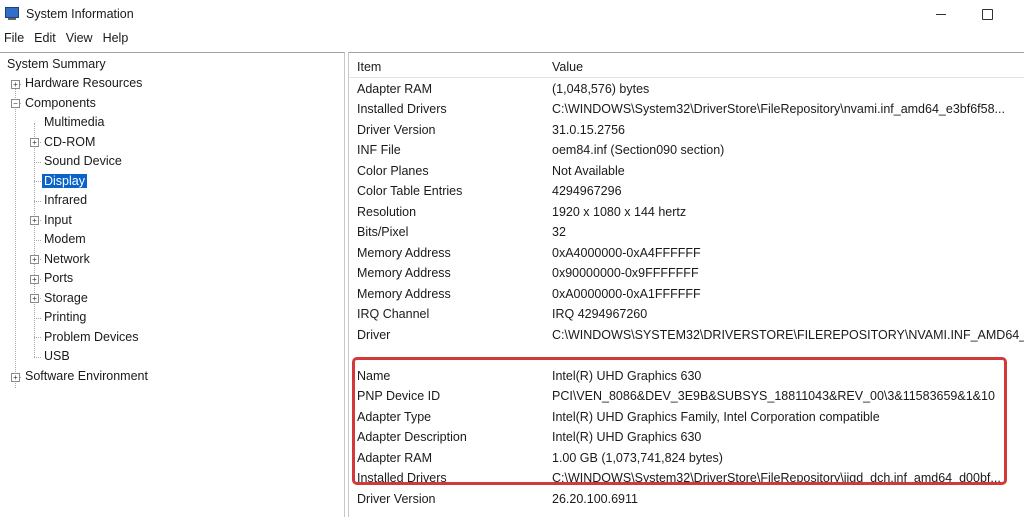 The height and width of the screenshot is (517, 1024). Describe the element at coordinates (14, 38) in the screenshot. I see `menu-file: File` at that location.